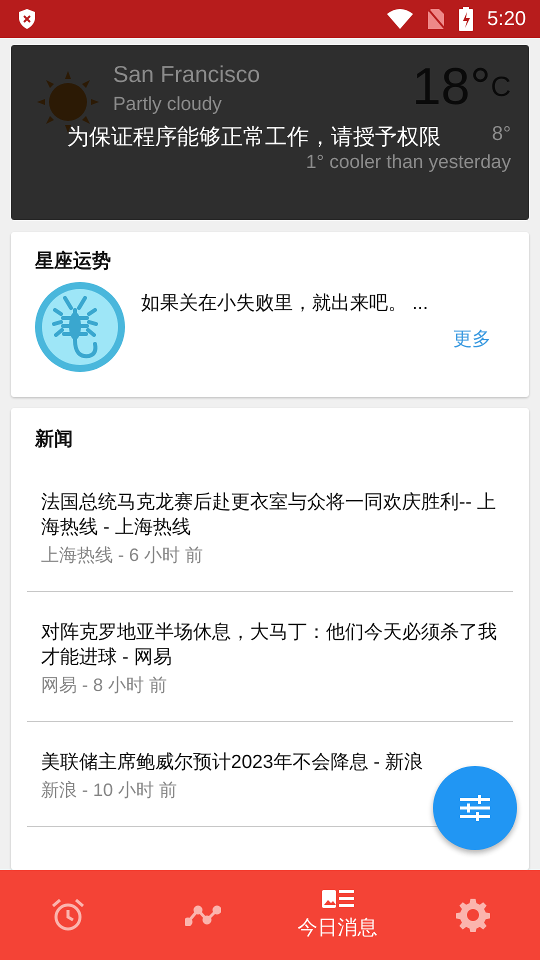  I want to click on temperature-comparison: 1° cooler than yesterday, so click(408, 163).